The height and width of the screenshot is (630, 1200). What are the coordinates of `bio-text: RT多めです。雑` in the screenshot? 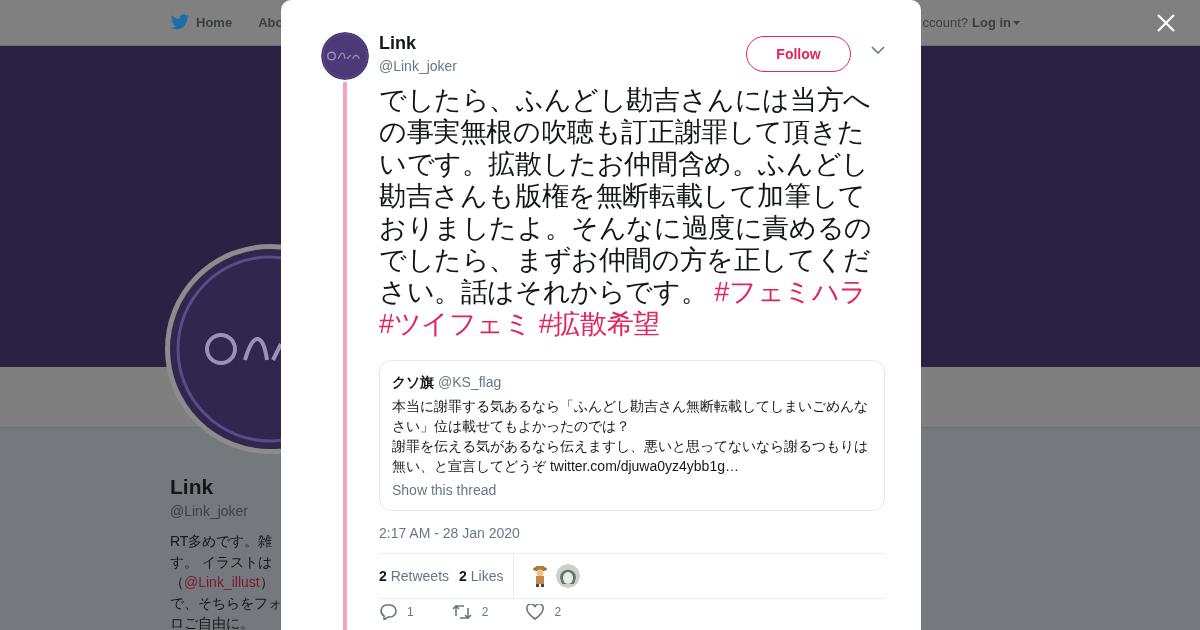 It's located at (221, 541).